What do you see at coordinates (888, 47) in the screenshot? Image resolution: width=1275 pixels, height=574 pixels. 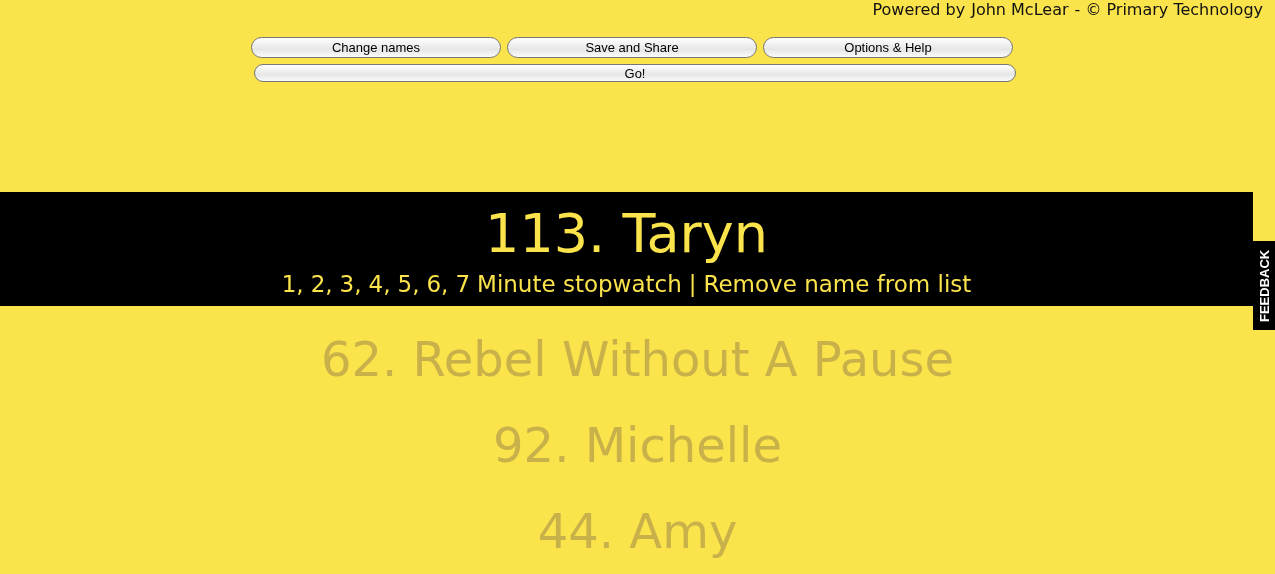 I see `menu-button: Options & Help` at bounding box center [888, 47].